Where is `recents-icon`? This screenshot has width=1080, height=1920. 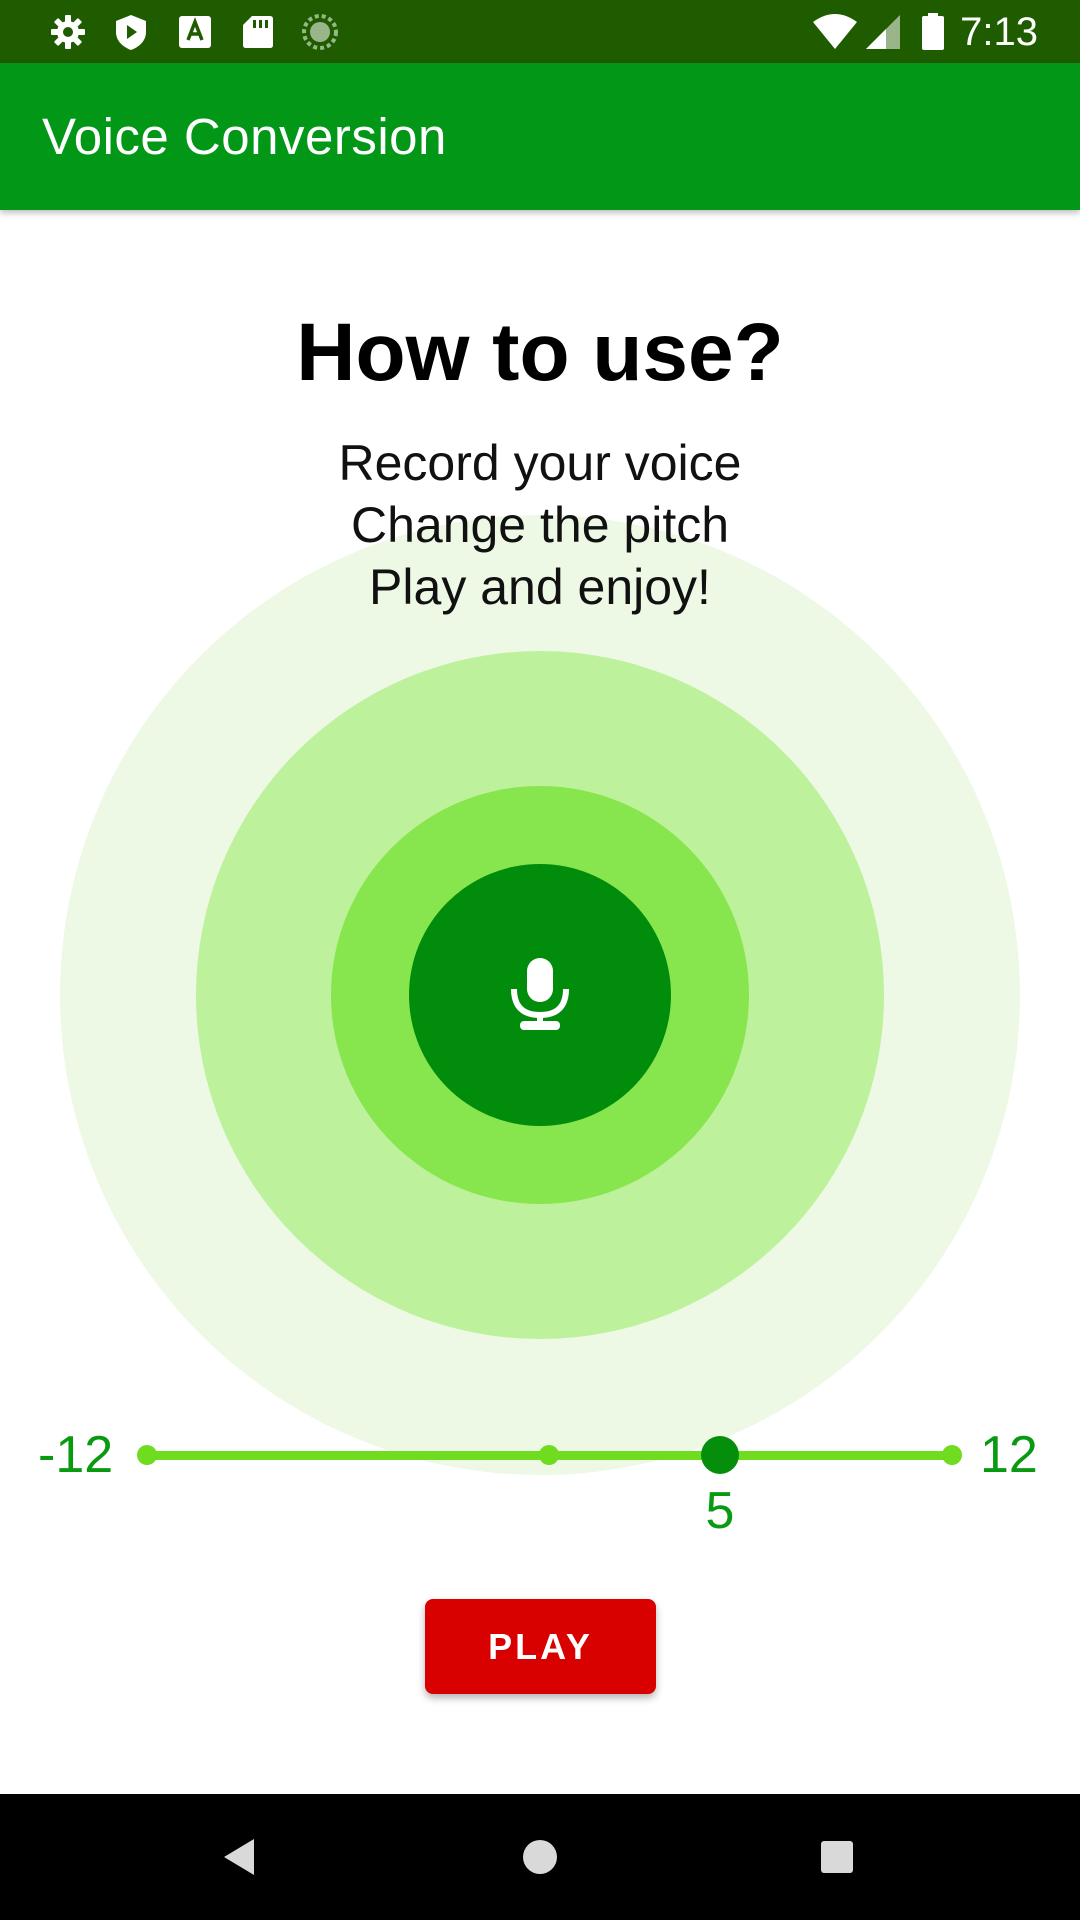
recents-icon is located at coordinates (837, 1857).